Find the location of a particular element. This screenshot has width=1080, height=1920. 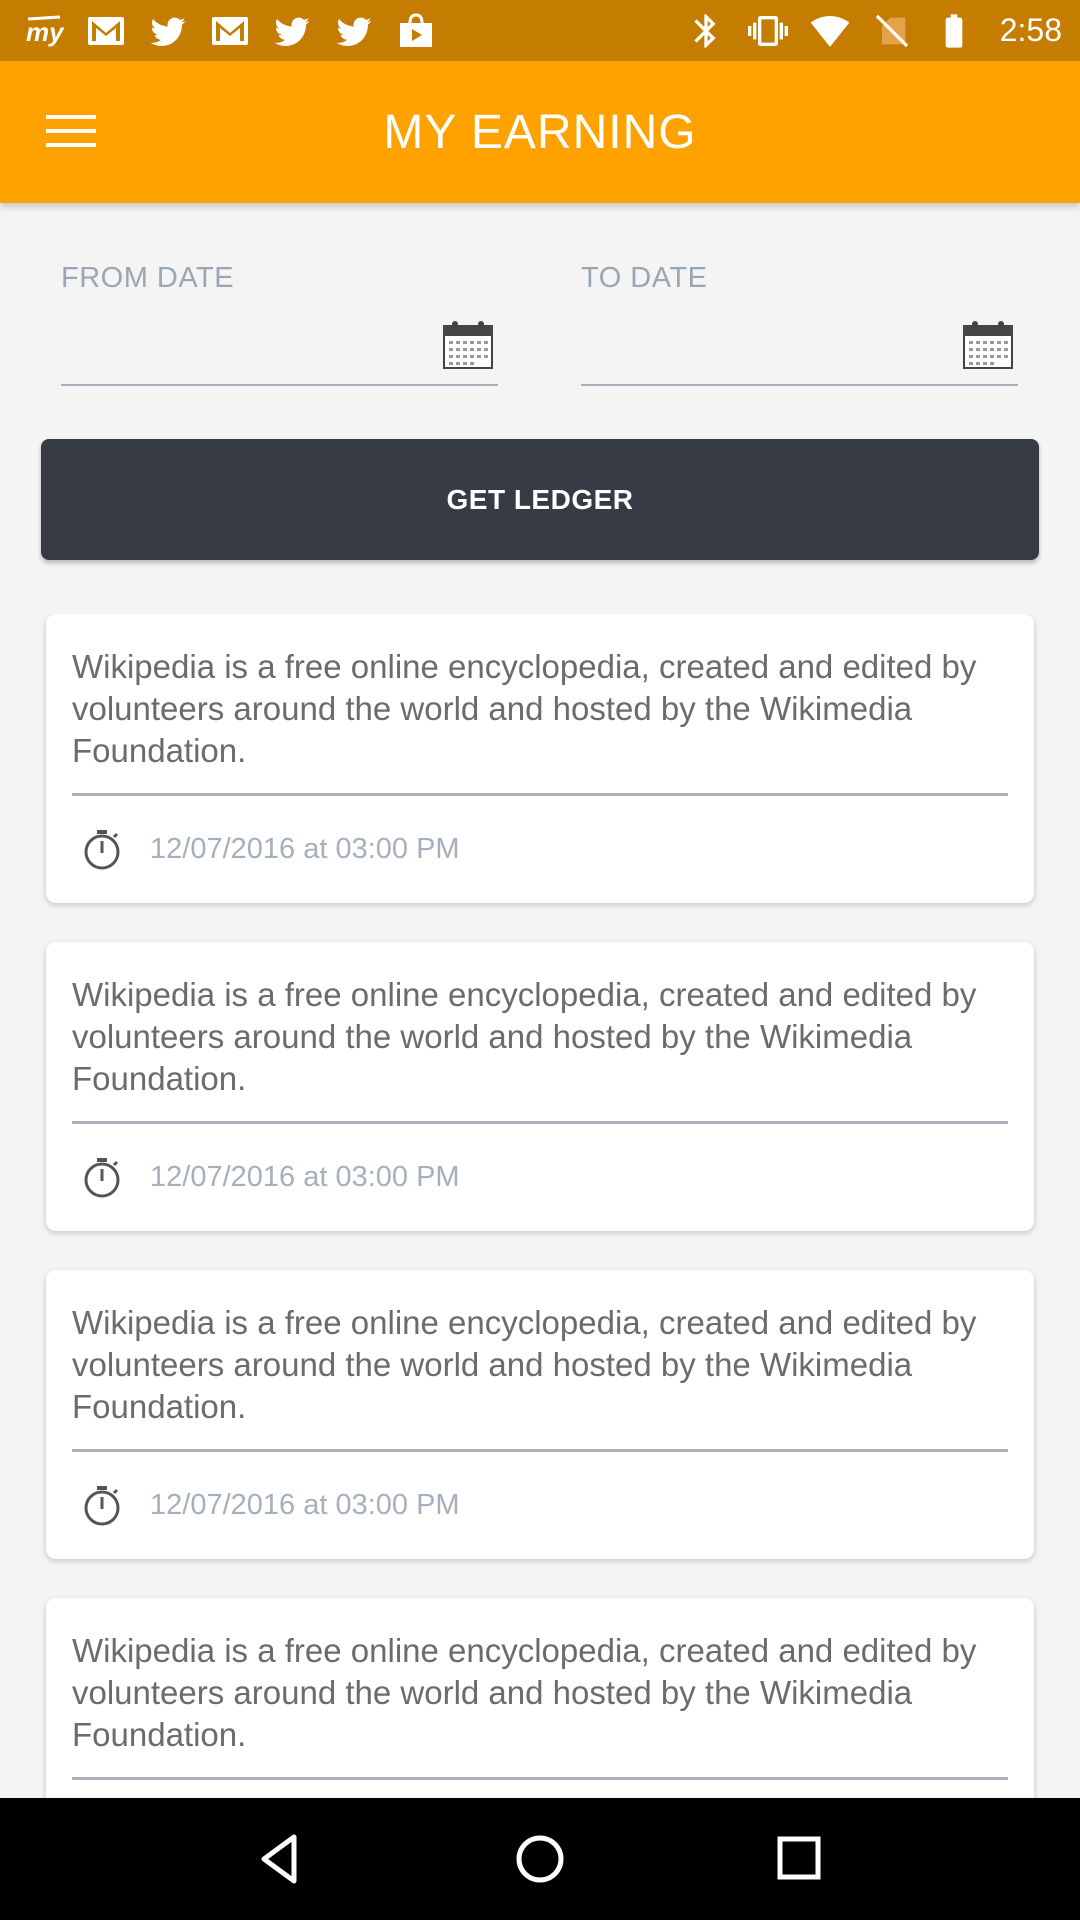

hamburger-menu-icon is located at coordinates (71, 131).